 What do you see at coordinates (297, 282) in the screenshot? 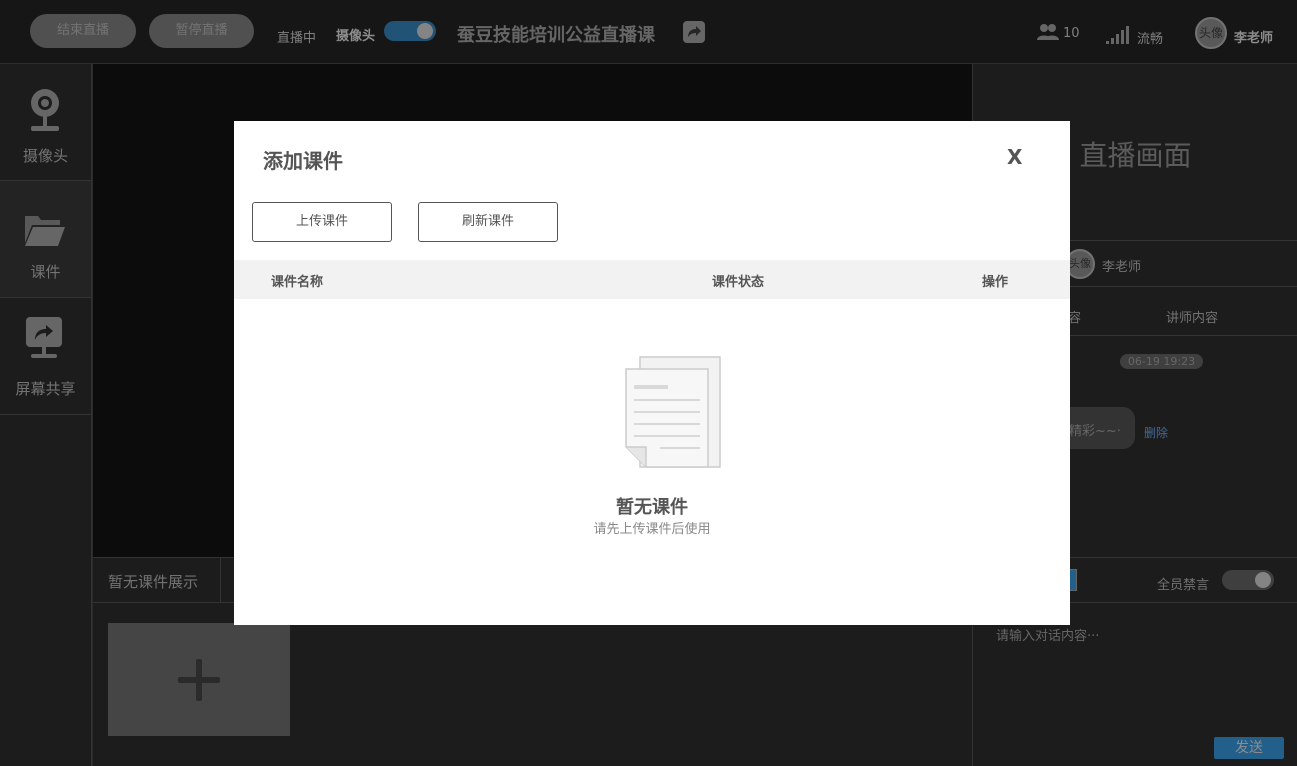
I see `column-header-name: 课件名称` at bounding box center [297, 282].